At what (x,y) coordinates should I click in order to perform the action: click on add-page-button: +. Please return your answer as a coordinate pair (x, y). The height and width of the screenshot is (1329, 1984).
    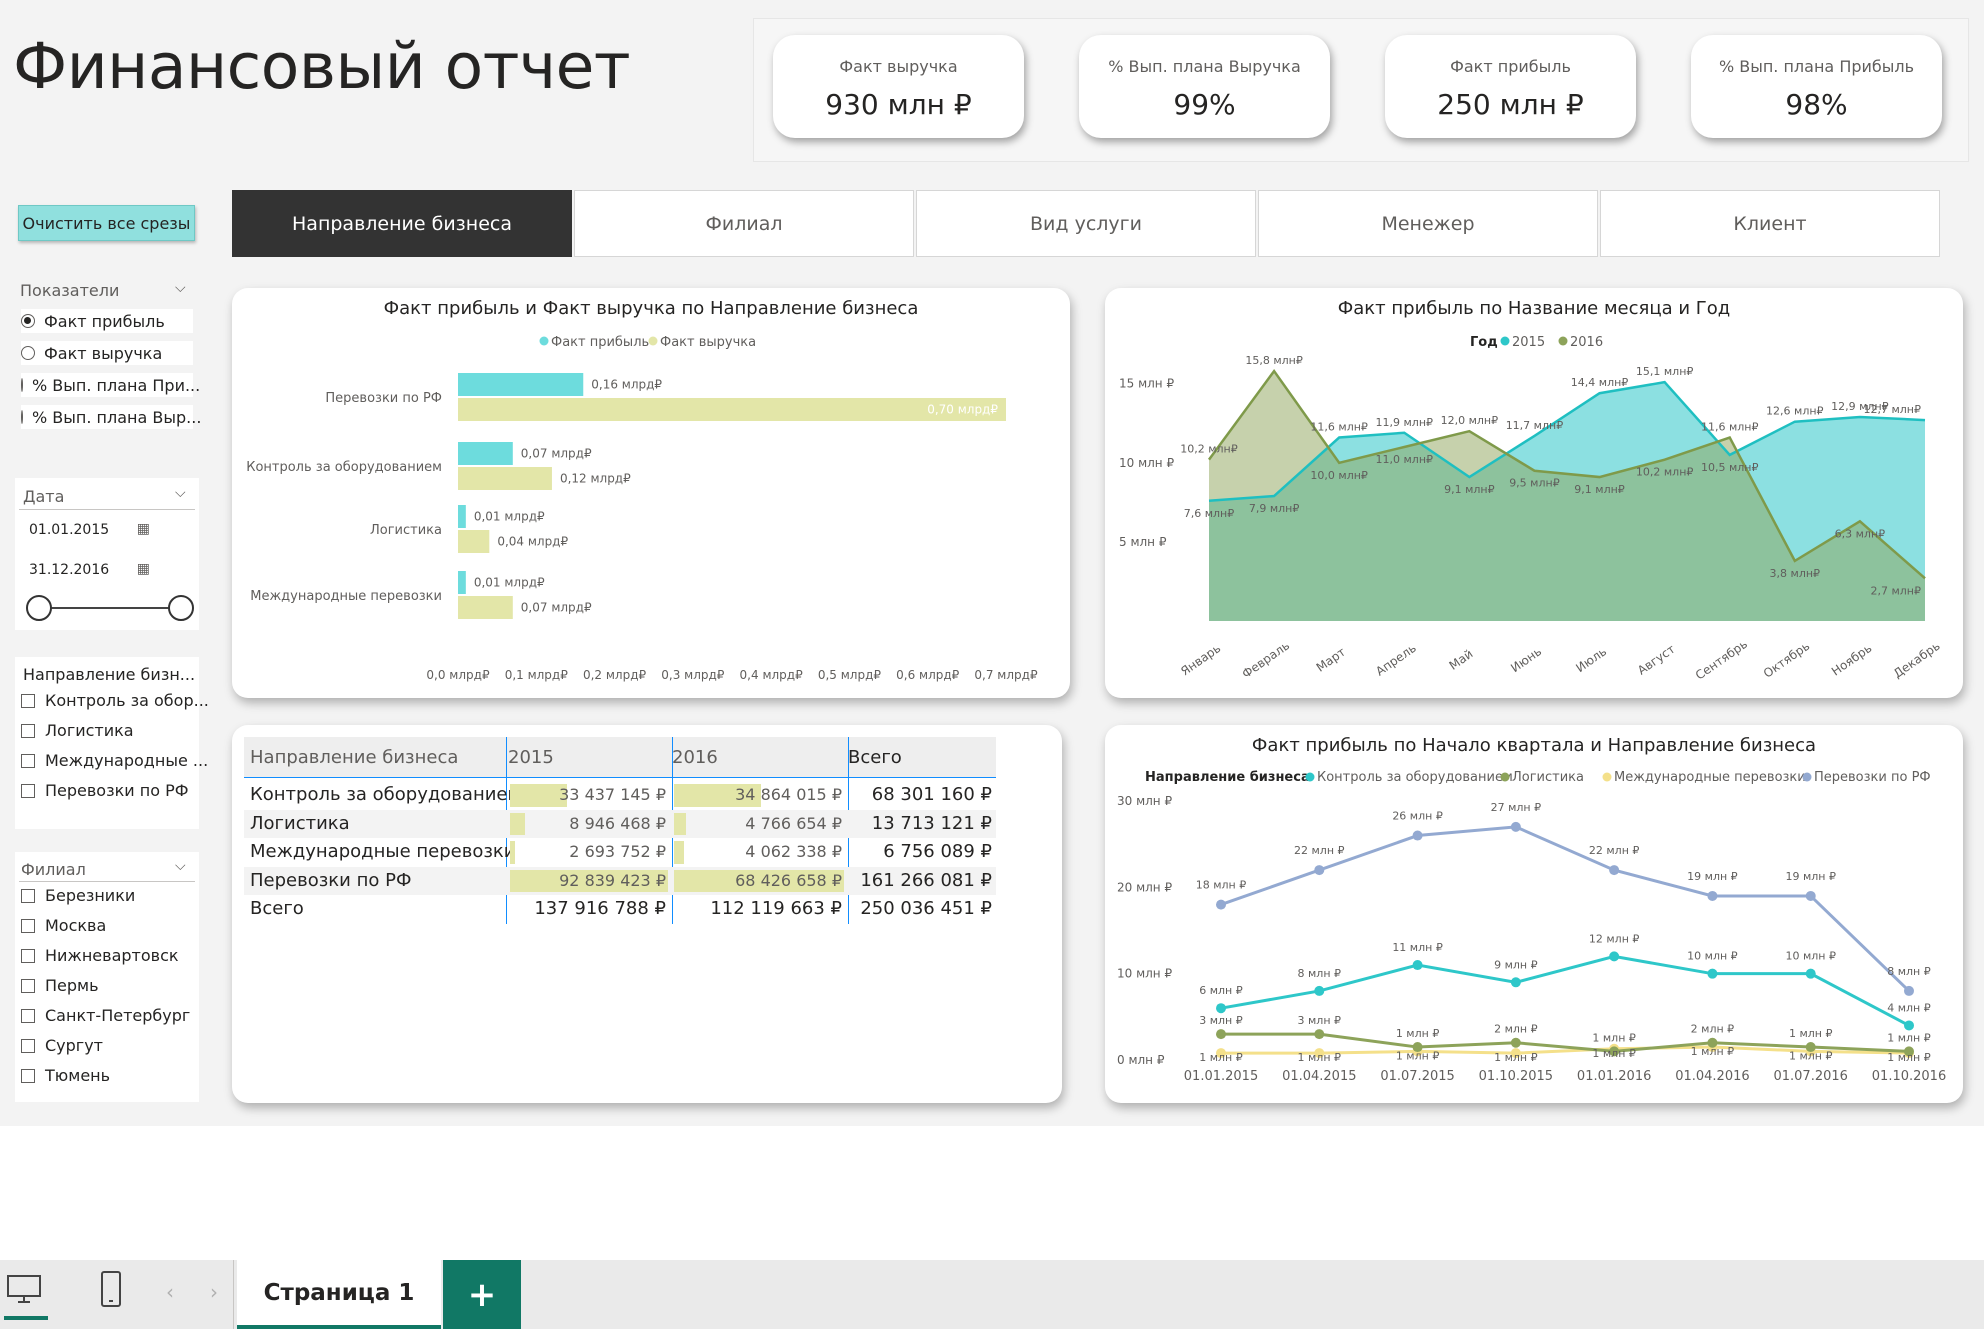
    Looking at the image, I should click on (482, 1294).